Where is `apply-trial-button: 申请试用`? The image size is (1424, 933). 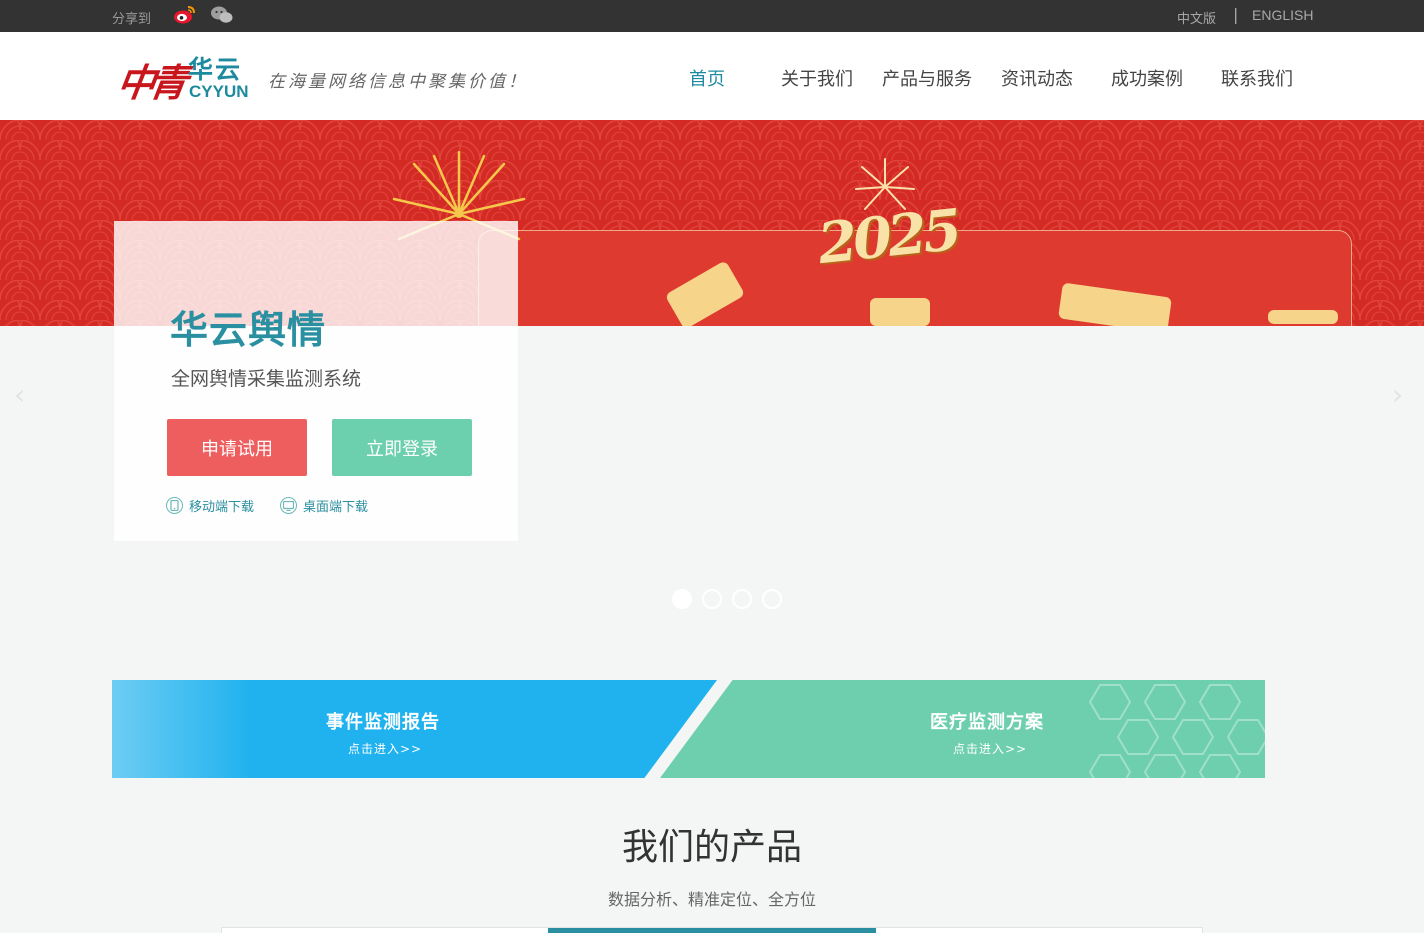 apply-trial-button: 申请试用 is located at coordinates (237, 447).